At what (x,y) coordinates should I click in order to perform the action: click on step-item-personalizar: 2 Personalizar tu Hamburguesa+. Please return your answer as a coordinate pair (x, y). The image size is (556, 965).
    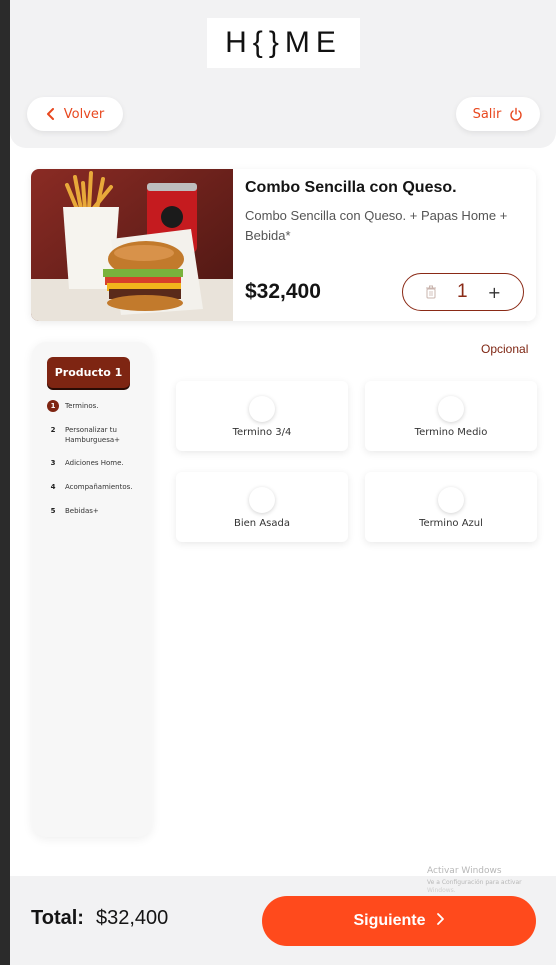
    Looking at the image, I should click on (97, 434).